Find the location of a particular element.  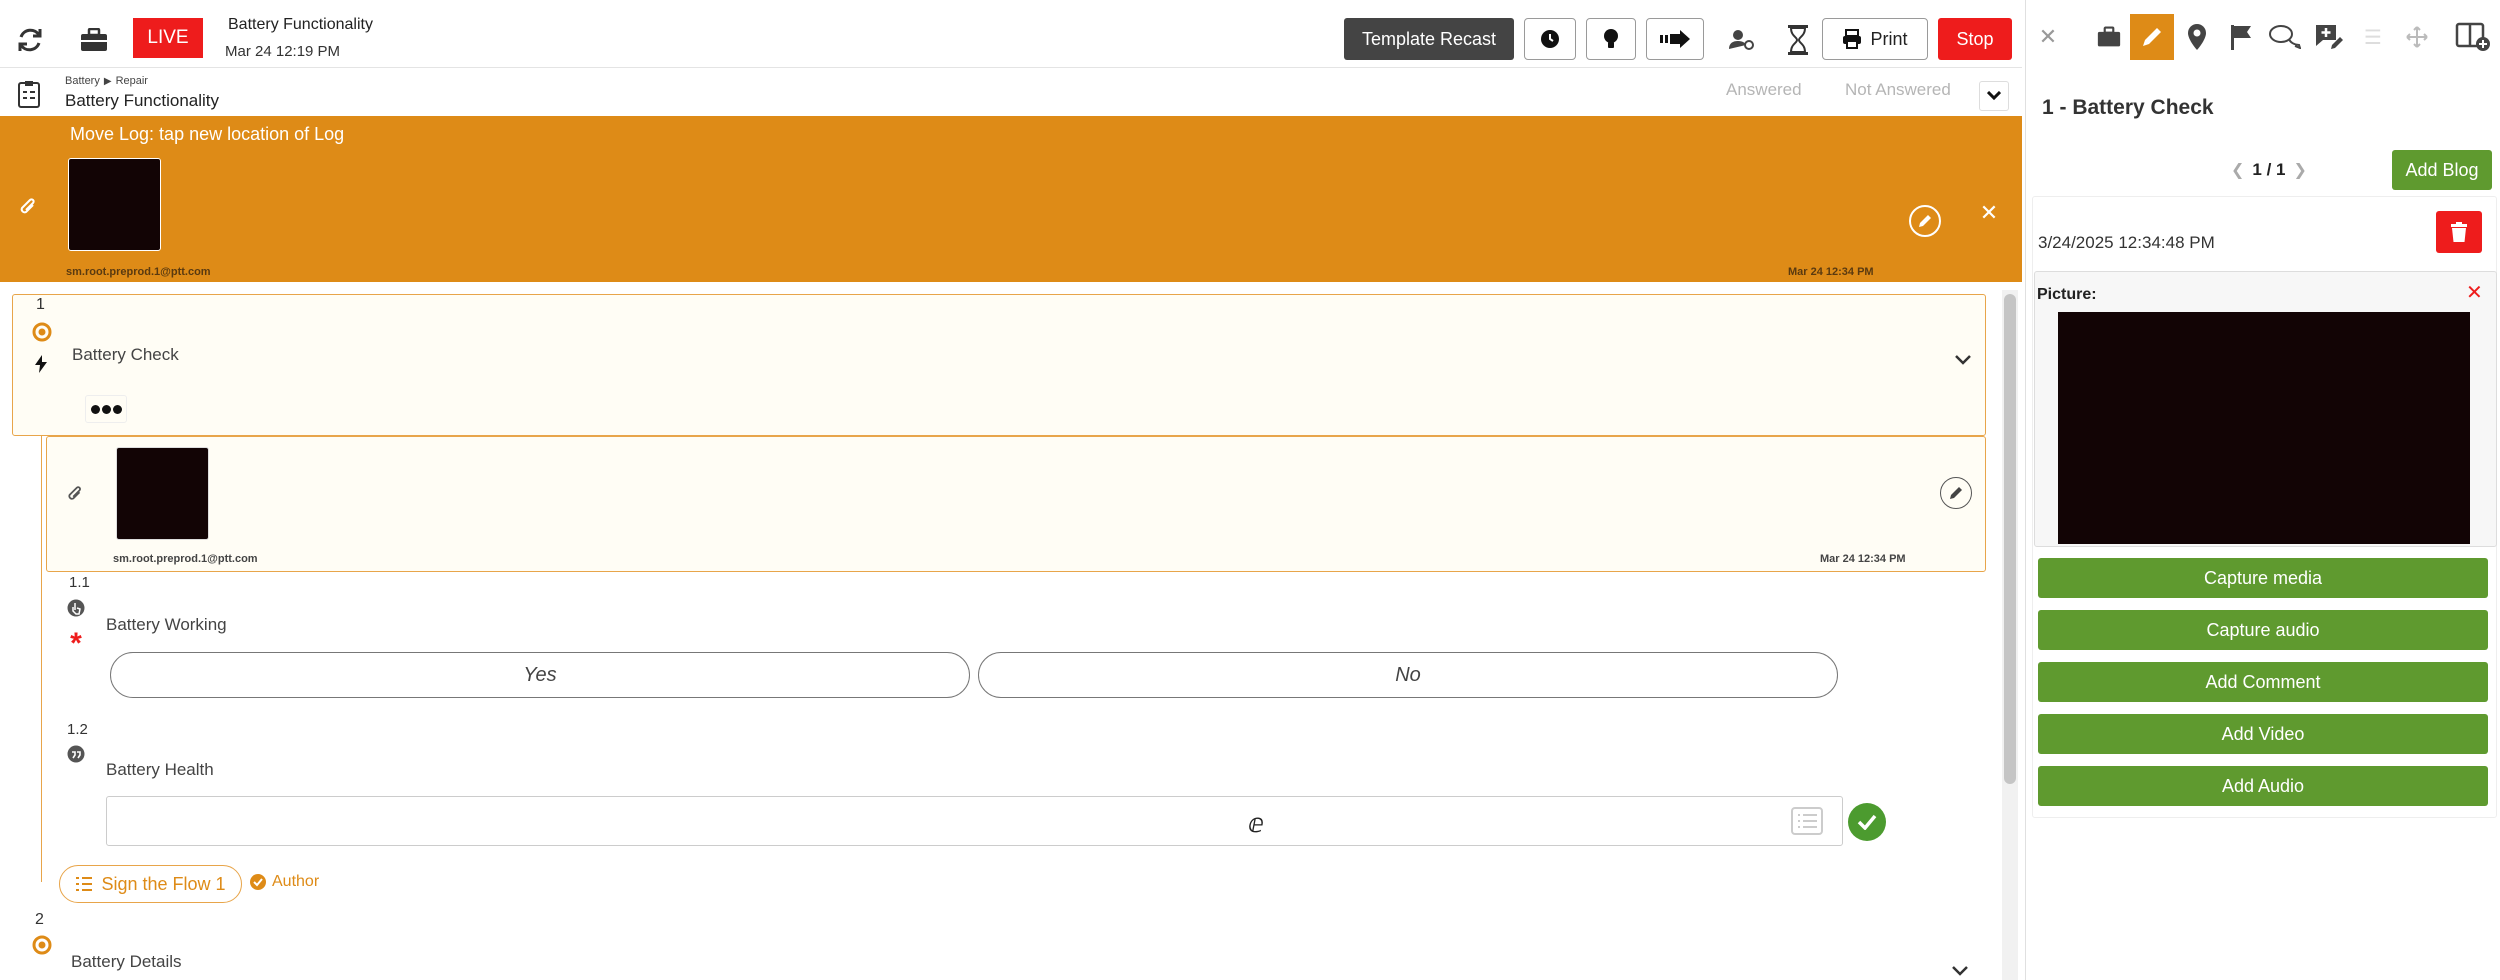

blog-pager: ❮ 1 / 1 ❯ is located at coordinates (2269, 170).